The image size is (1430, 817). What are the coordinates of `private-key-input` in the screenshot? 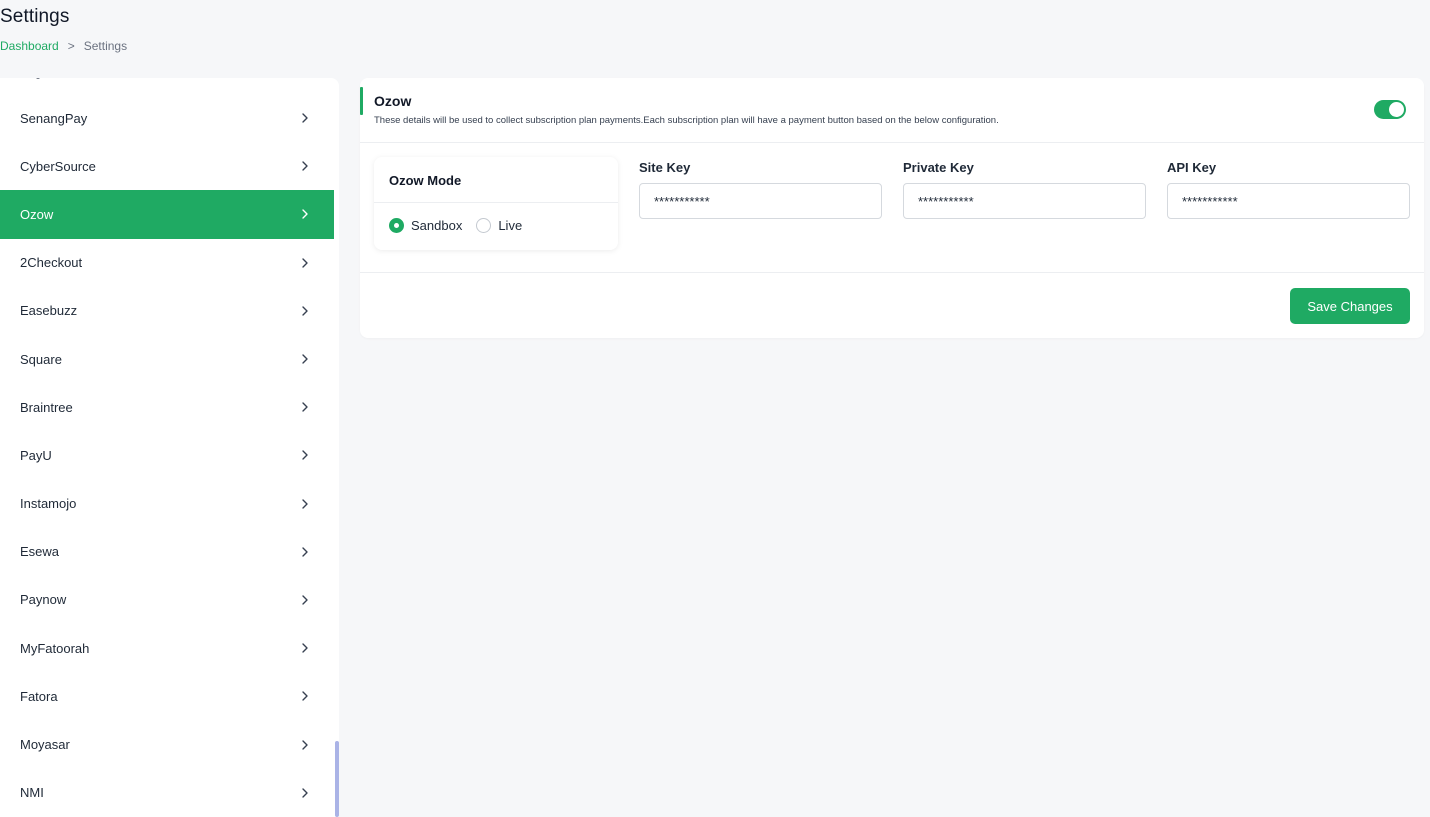 It's located at (1024, 201).